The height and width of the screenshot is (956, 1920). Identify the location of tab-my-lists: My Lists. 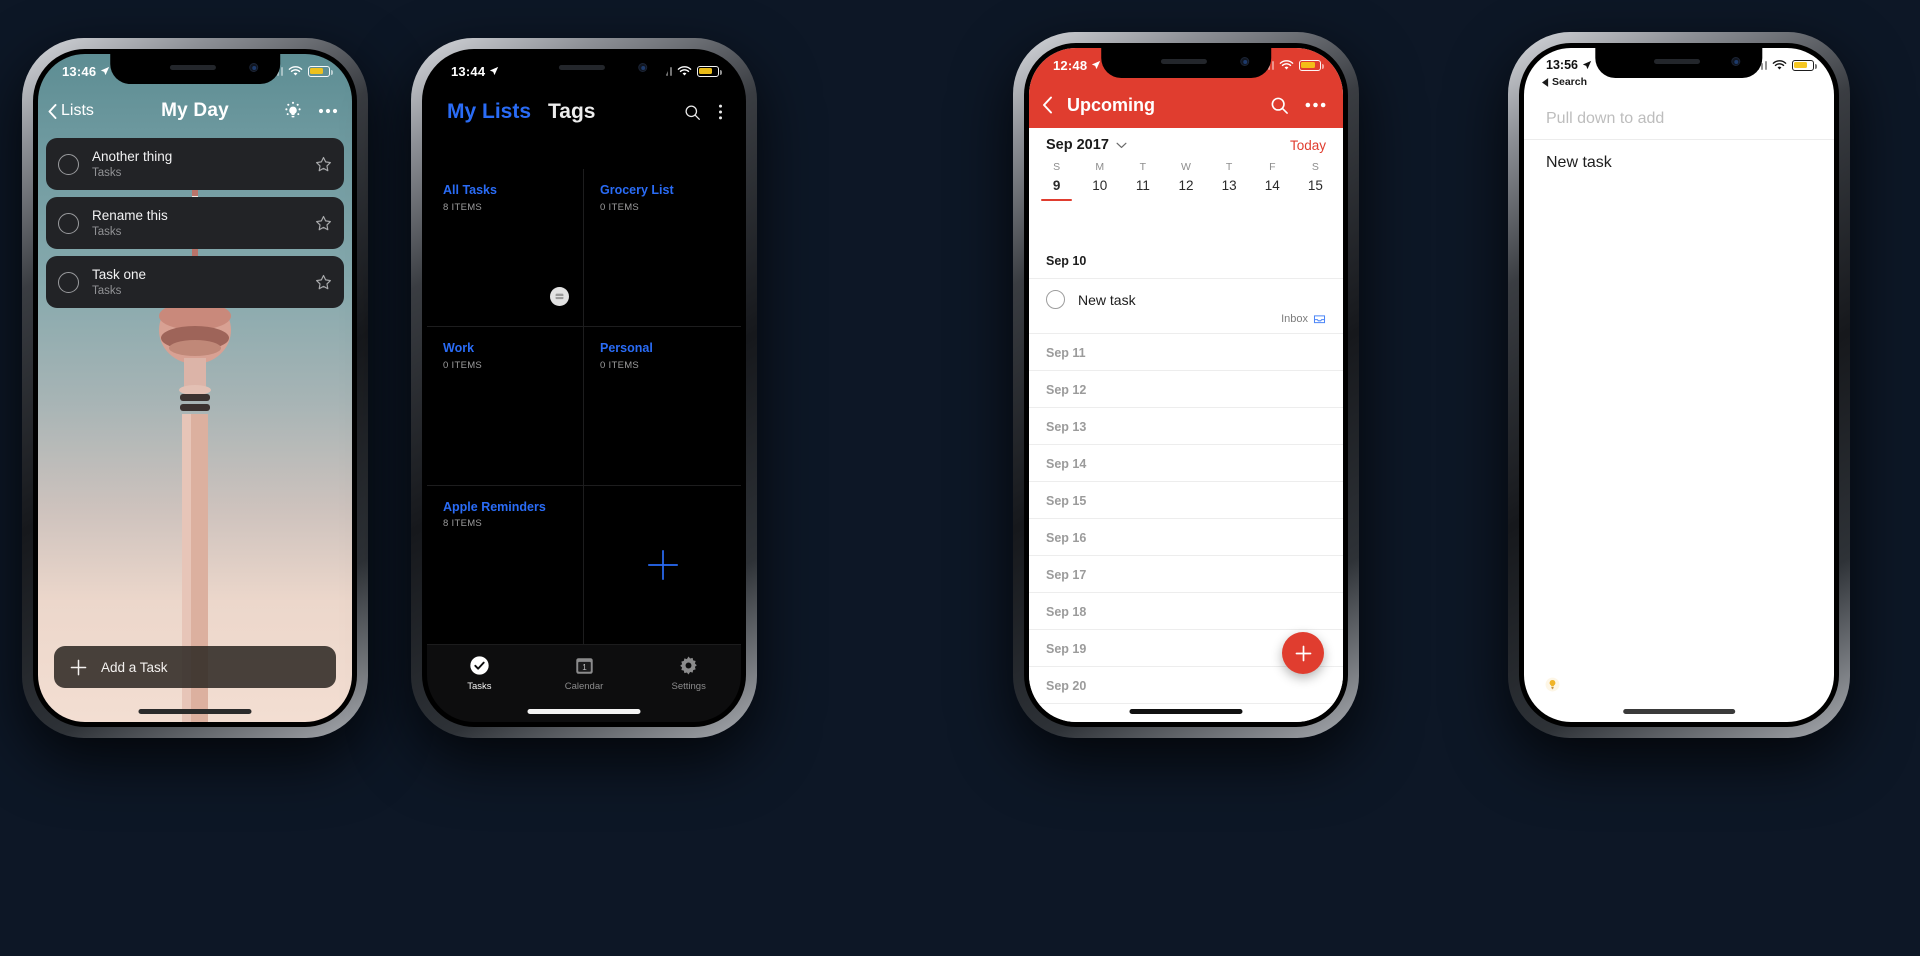
(489, 112).